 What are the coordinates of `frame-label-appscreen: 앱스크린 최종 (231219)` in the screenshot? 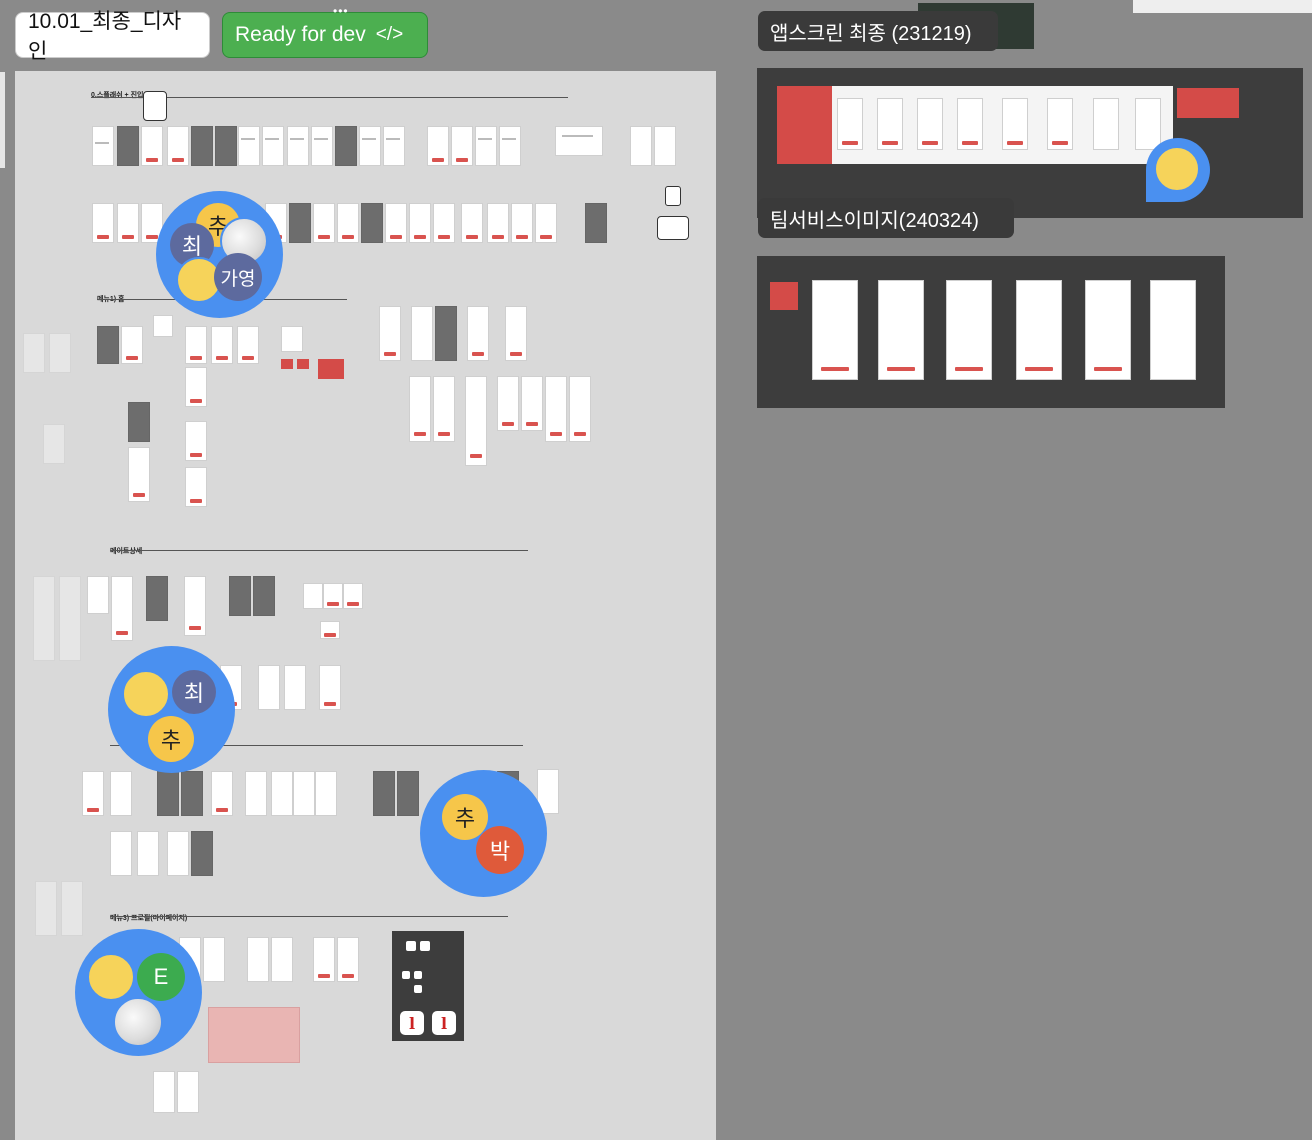 It's located at (878, 31).